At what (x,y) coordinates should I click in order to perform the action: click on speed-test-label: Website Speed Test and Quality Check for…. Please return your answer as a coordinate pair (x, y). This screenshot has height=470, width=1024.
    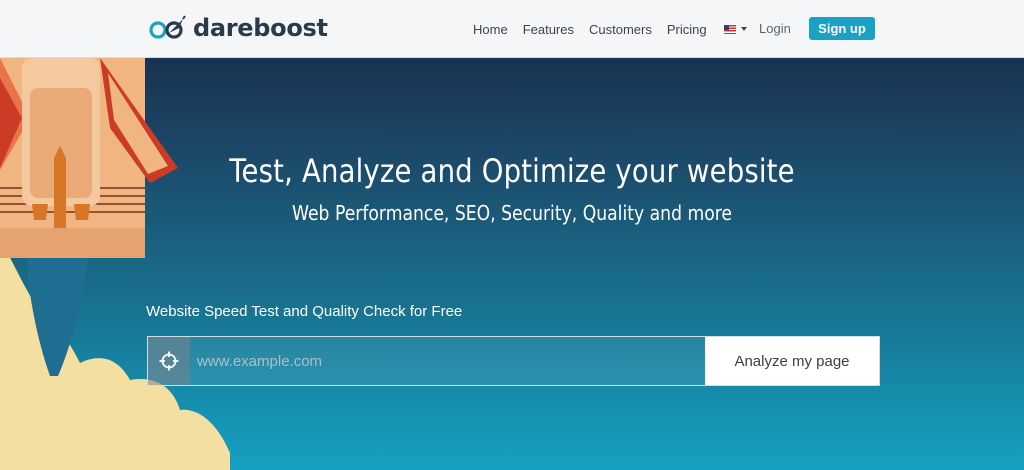
    Looking at the image, I should click on (304, 311).